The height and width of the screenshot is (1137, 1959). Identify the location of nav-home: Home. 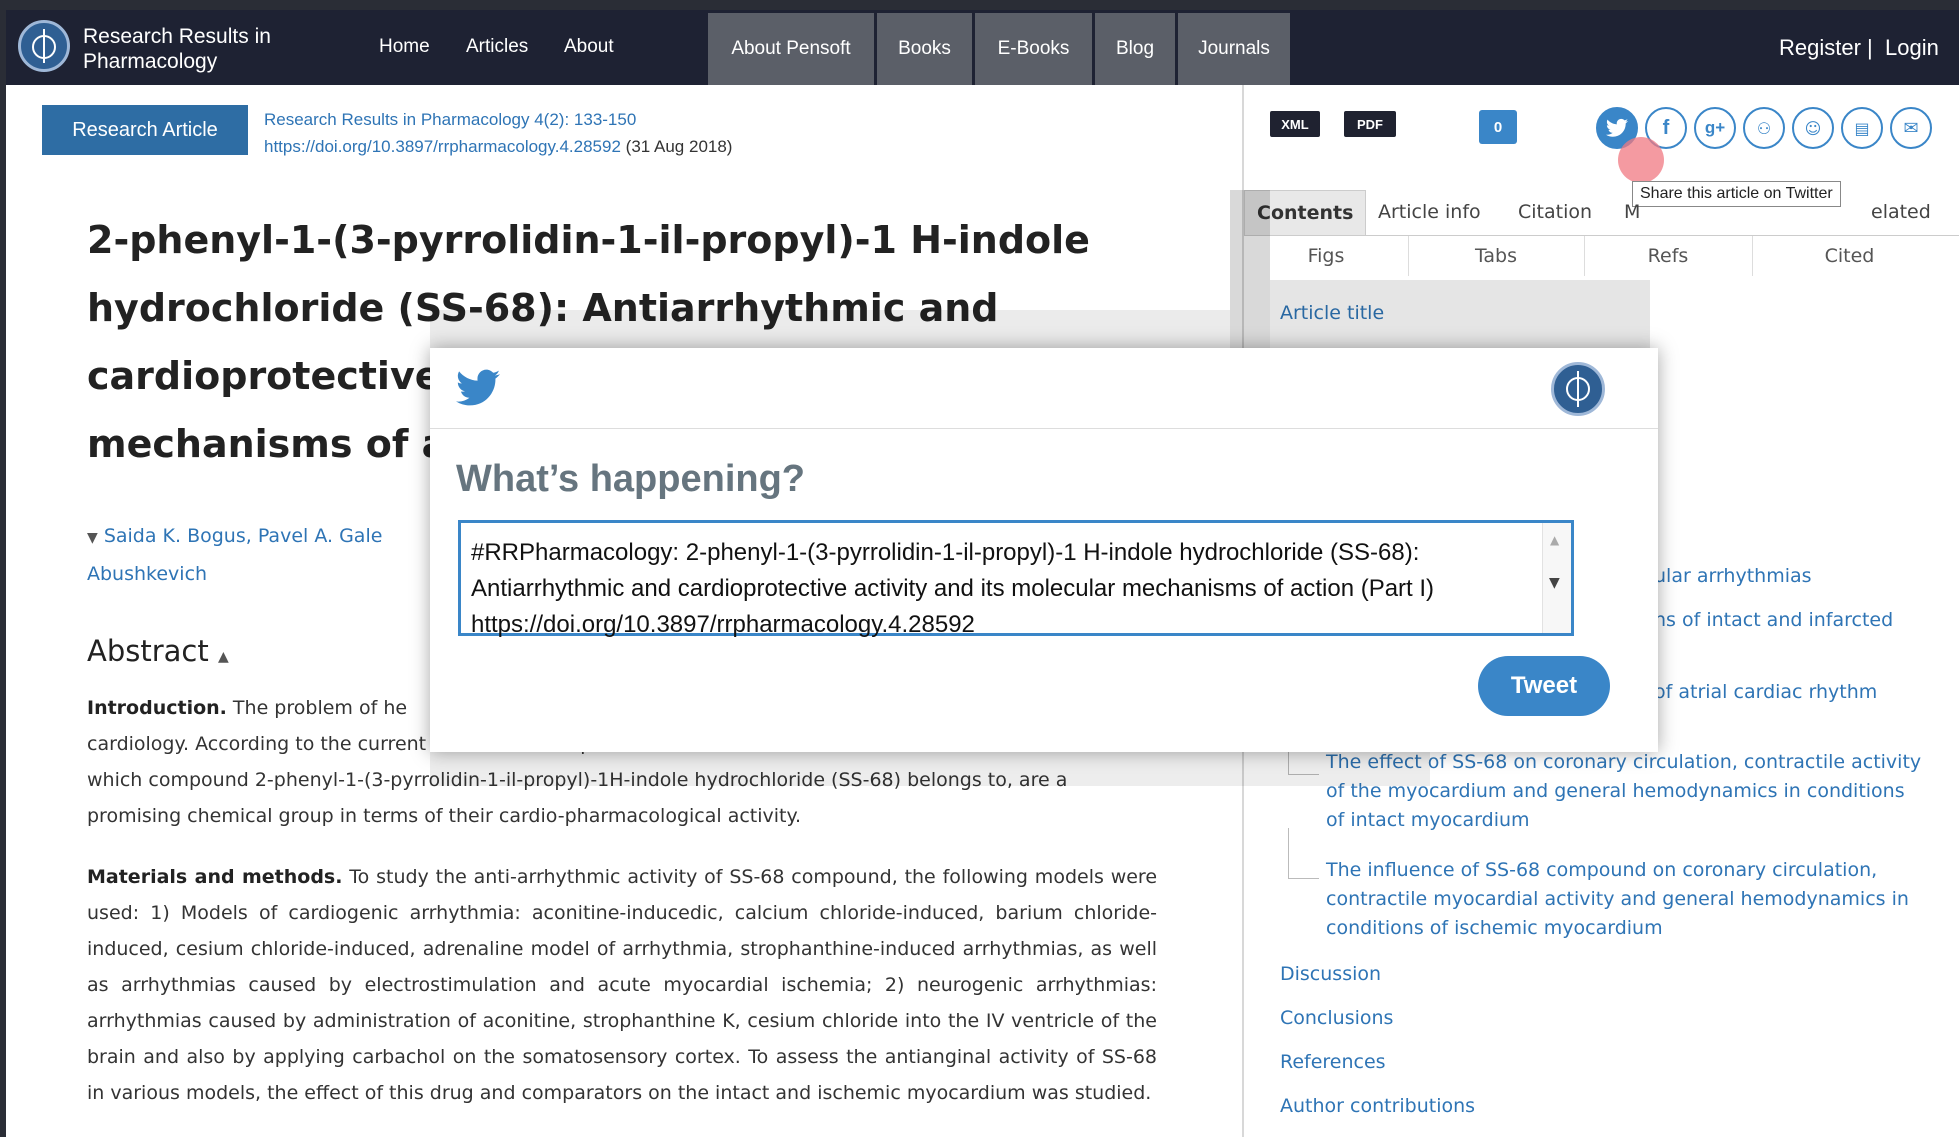
(404, 47).